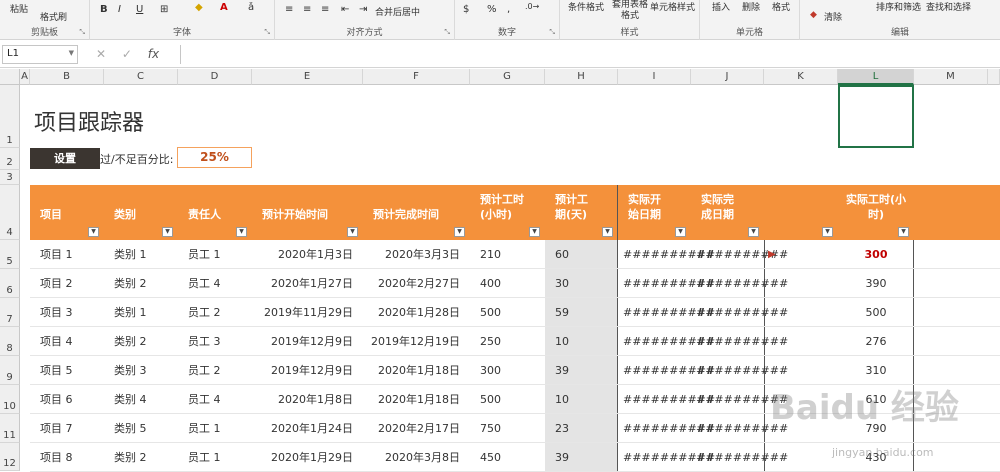 This screenshot has height=472, width=1000. What do you see at coordinates (492, 9) in the screenshot?
I see `percent-button: %` at bounding box center [492, 9].